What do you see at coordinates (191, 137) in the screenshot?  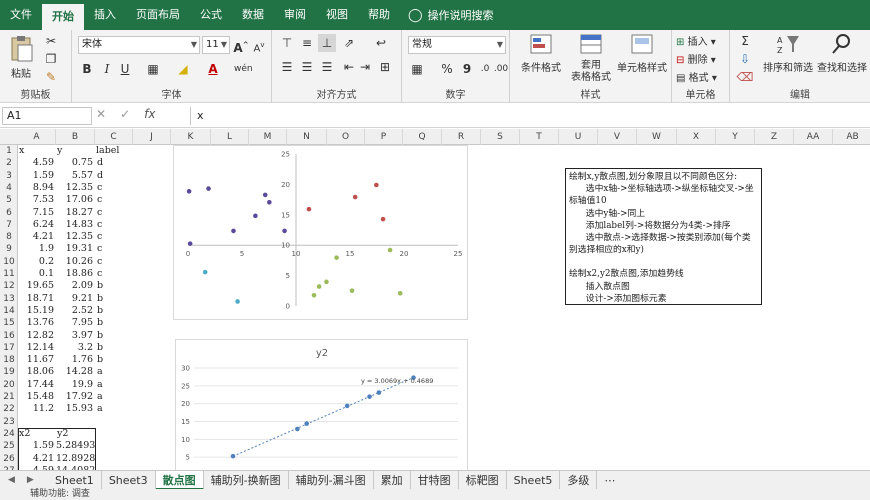 I see `column-header: K` at bounding box center [191, 137].